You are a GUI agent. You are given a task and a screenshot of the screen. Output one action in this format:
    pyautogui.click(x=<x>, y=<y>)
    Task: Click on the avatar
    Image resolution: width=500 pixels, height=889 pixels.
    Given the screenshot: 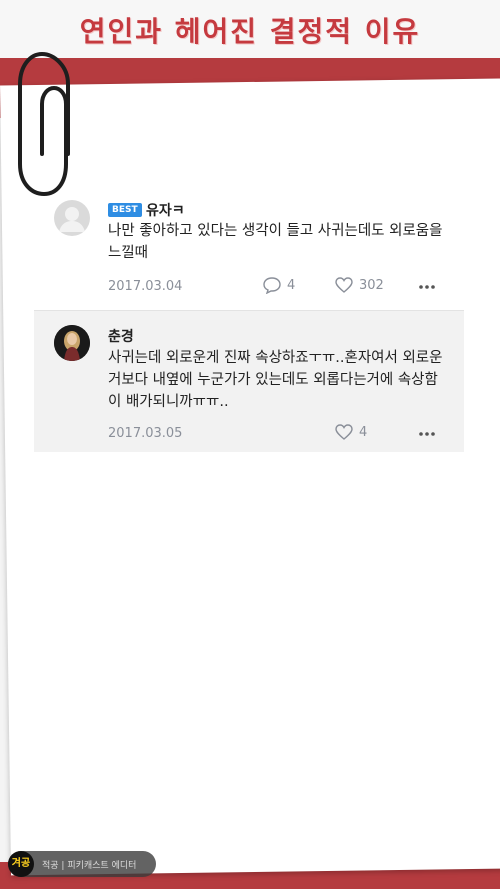 What is the action you would take?
    pyautogui.click(x=72, y=343)
    